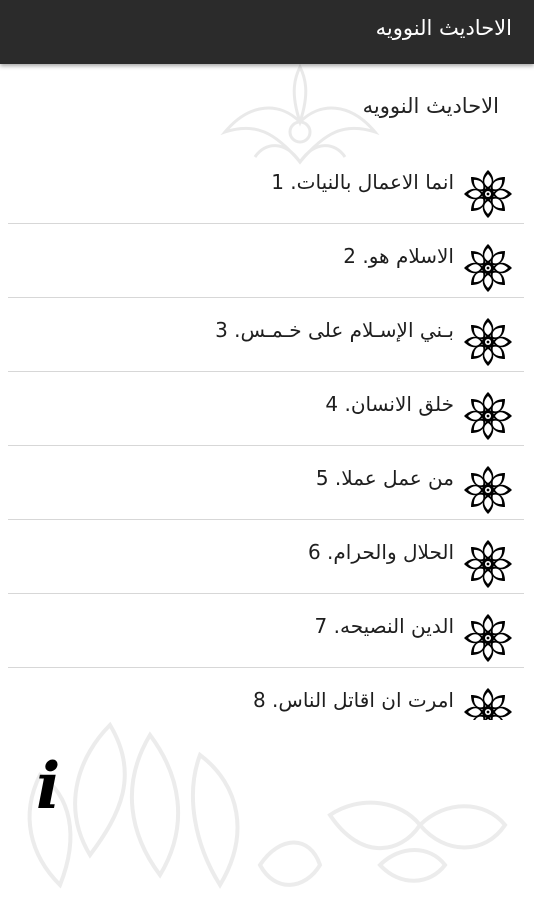  What do you see at coordinates (266, 557) in the screenshot?
I see `list-item: 6 .الحلال والحرام` at bounding box center [266, 557].